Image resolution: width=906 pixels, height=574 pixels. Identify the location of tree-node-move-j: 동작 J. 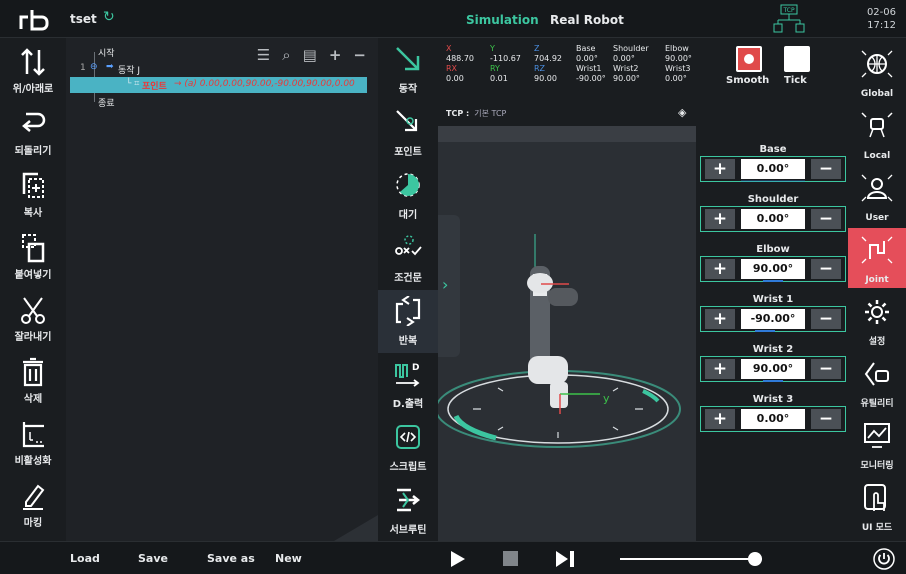
(129, 69).